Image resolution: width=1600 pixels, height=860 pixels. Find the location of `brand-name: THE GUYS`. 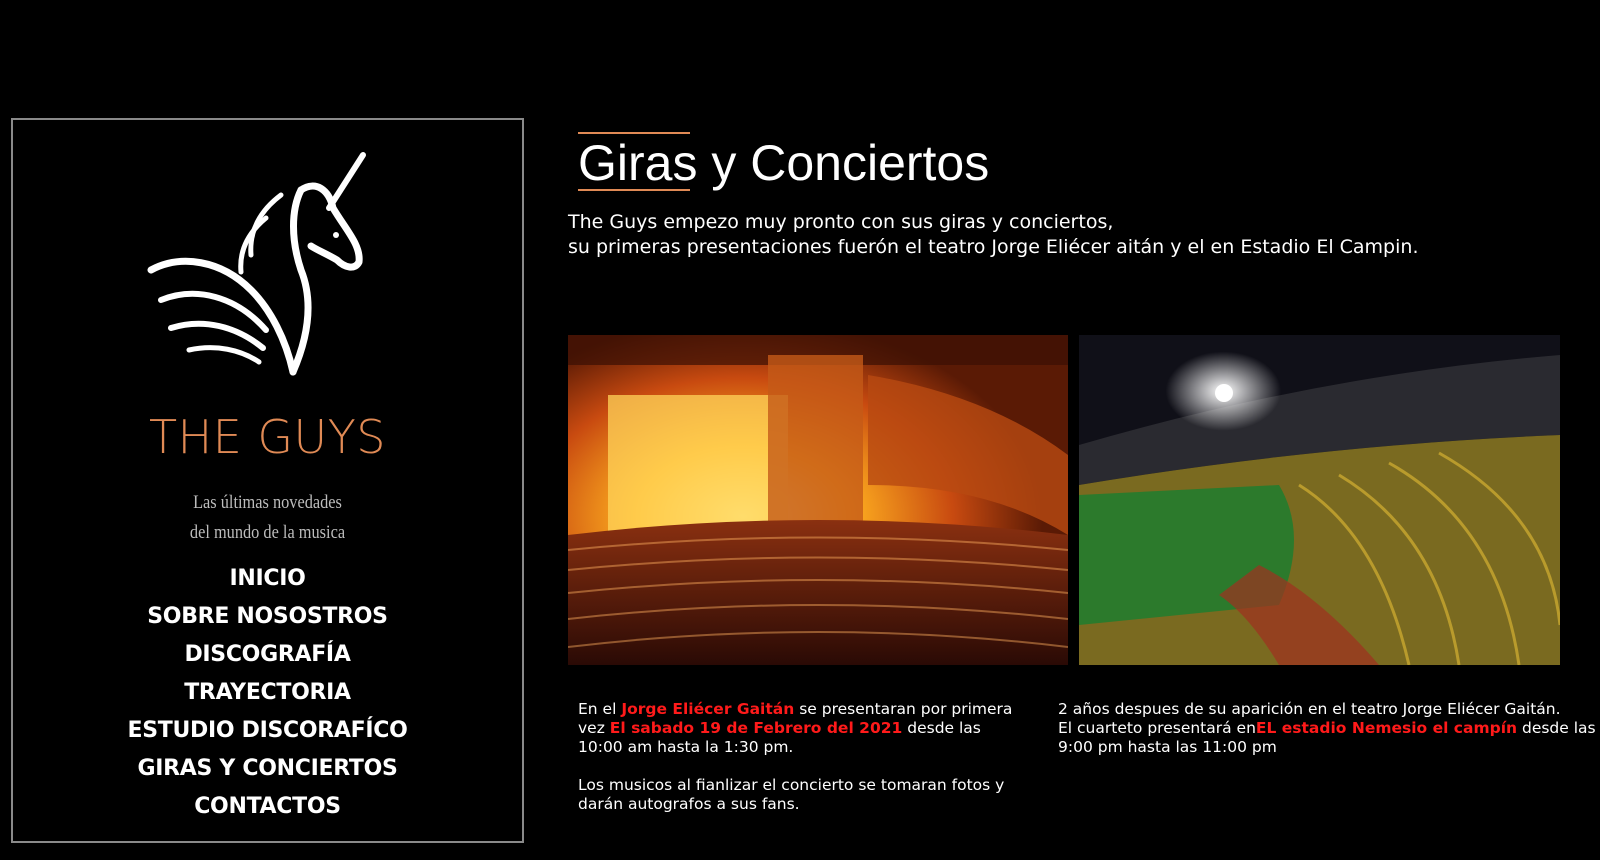

brand-name: THE GUYS is located at coordinates (267, 437).